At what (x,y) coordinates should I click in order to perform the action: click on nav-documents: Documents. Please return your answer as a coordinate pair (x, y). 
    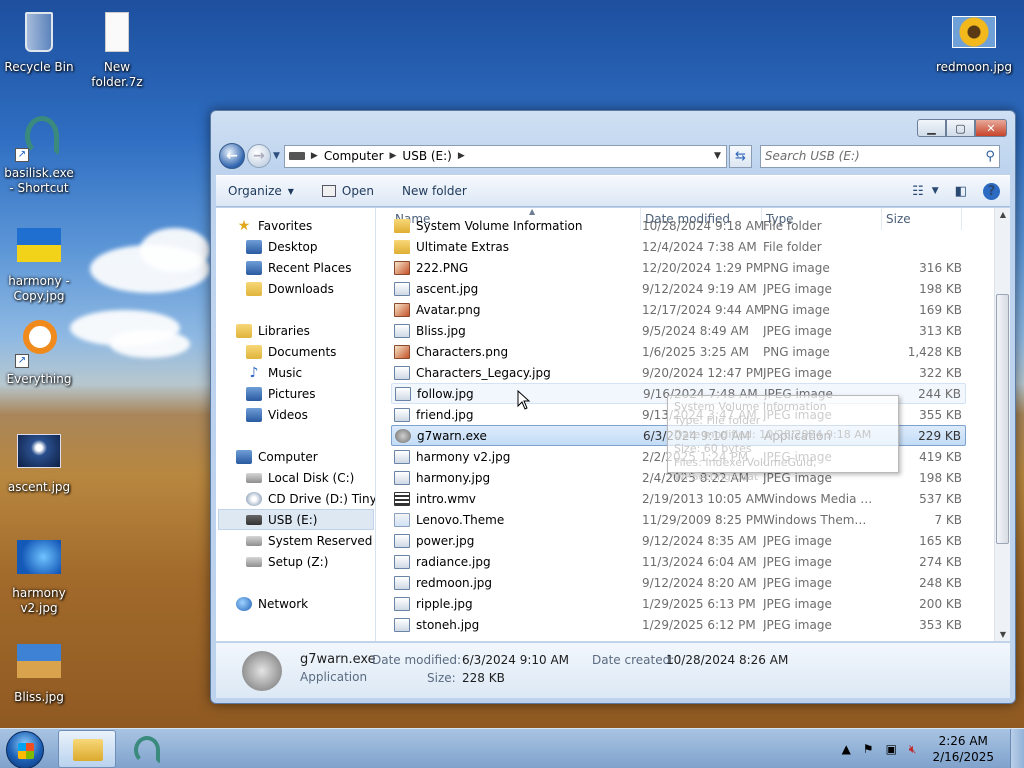
    Looking at the image, I should click on (291, 351).